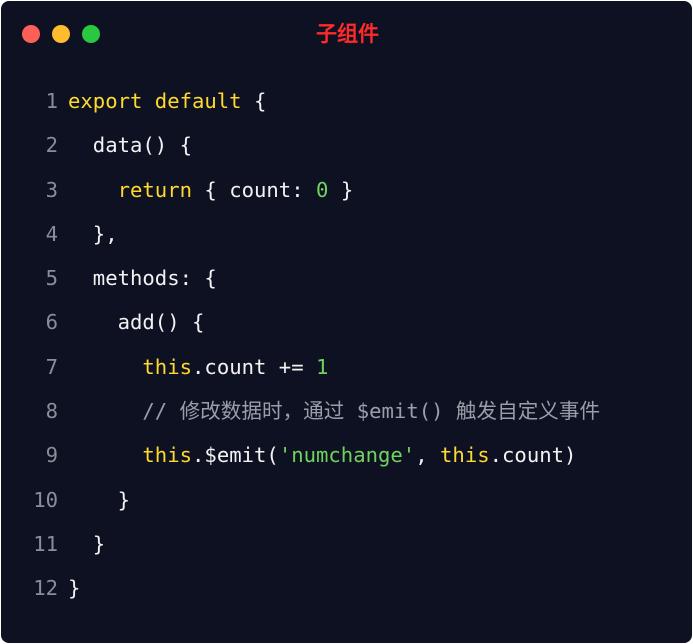 The height and width of the screenshot is (644, 693). What do you see at coordinates (346, 145) in the screenshot?
I see `code-line: 2 data() {` at bounding box center [346, 145].